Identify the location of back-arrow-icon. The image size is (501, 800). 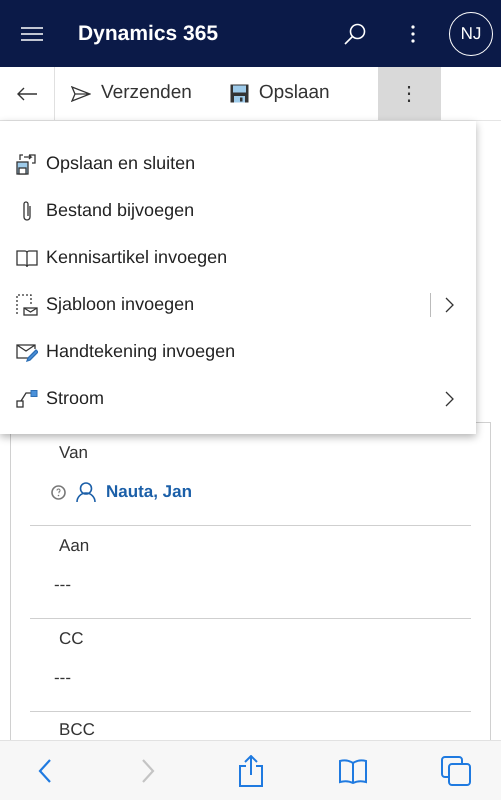
(27, 93).